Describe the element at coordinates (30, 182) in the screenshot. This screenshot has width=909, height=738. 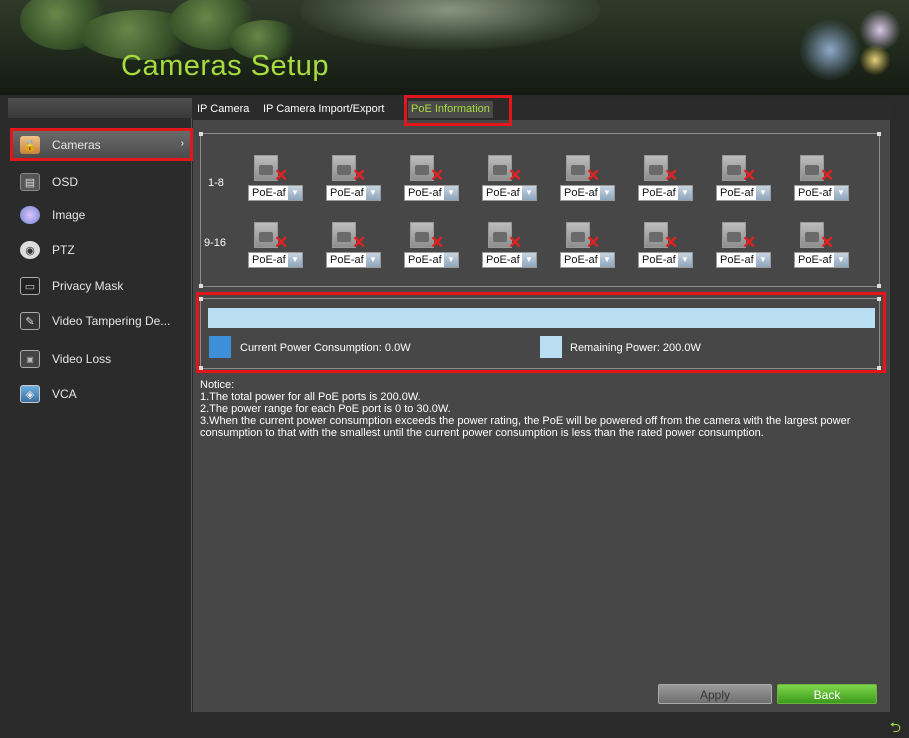
I see `osd-icon: ▤` at that location.